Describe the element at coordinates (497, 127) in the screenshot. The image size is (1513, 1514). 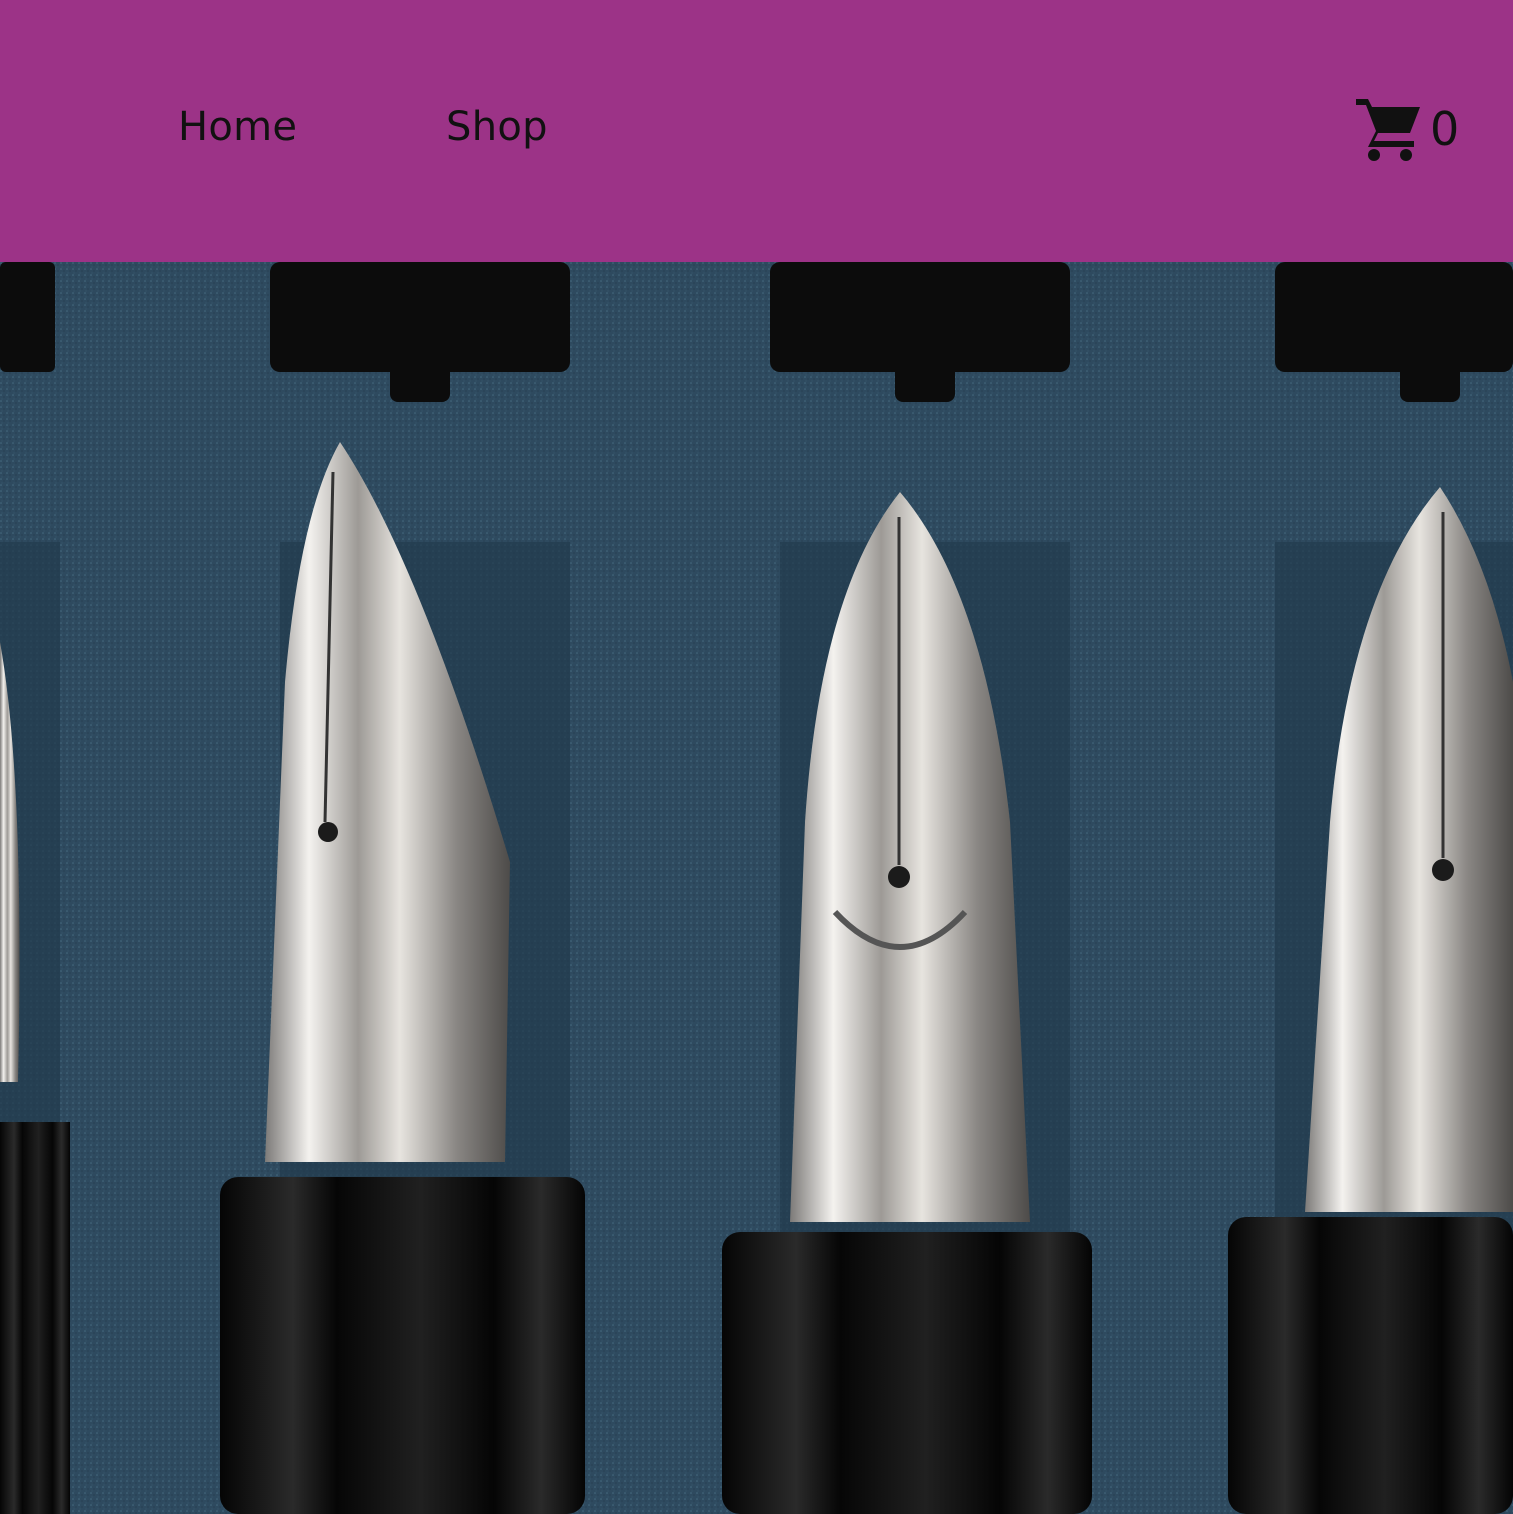
I see `nav-link-shop: Shop` at that location.